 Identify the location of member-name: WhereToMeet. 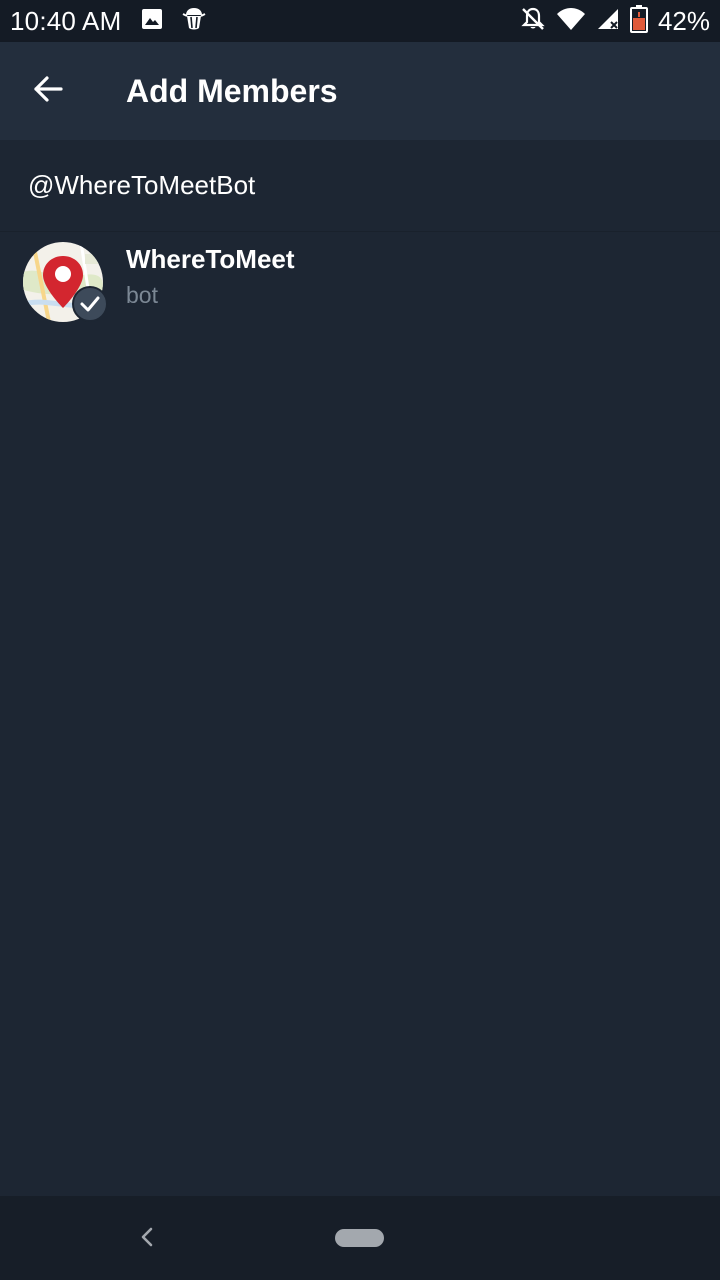
(210, 259).